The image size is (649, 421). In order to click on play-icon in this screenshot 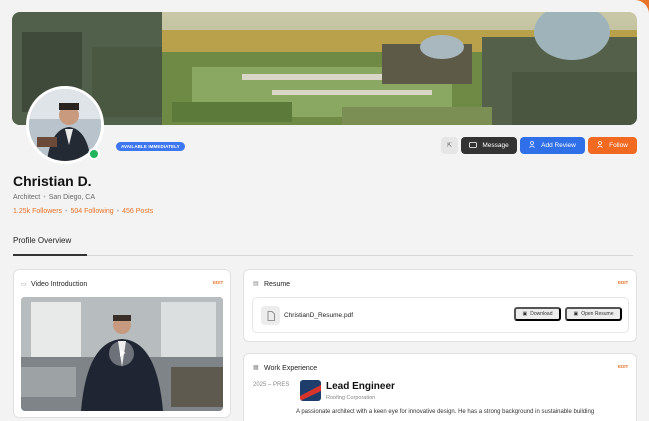, I will do `click(122, 354)`.